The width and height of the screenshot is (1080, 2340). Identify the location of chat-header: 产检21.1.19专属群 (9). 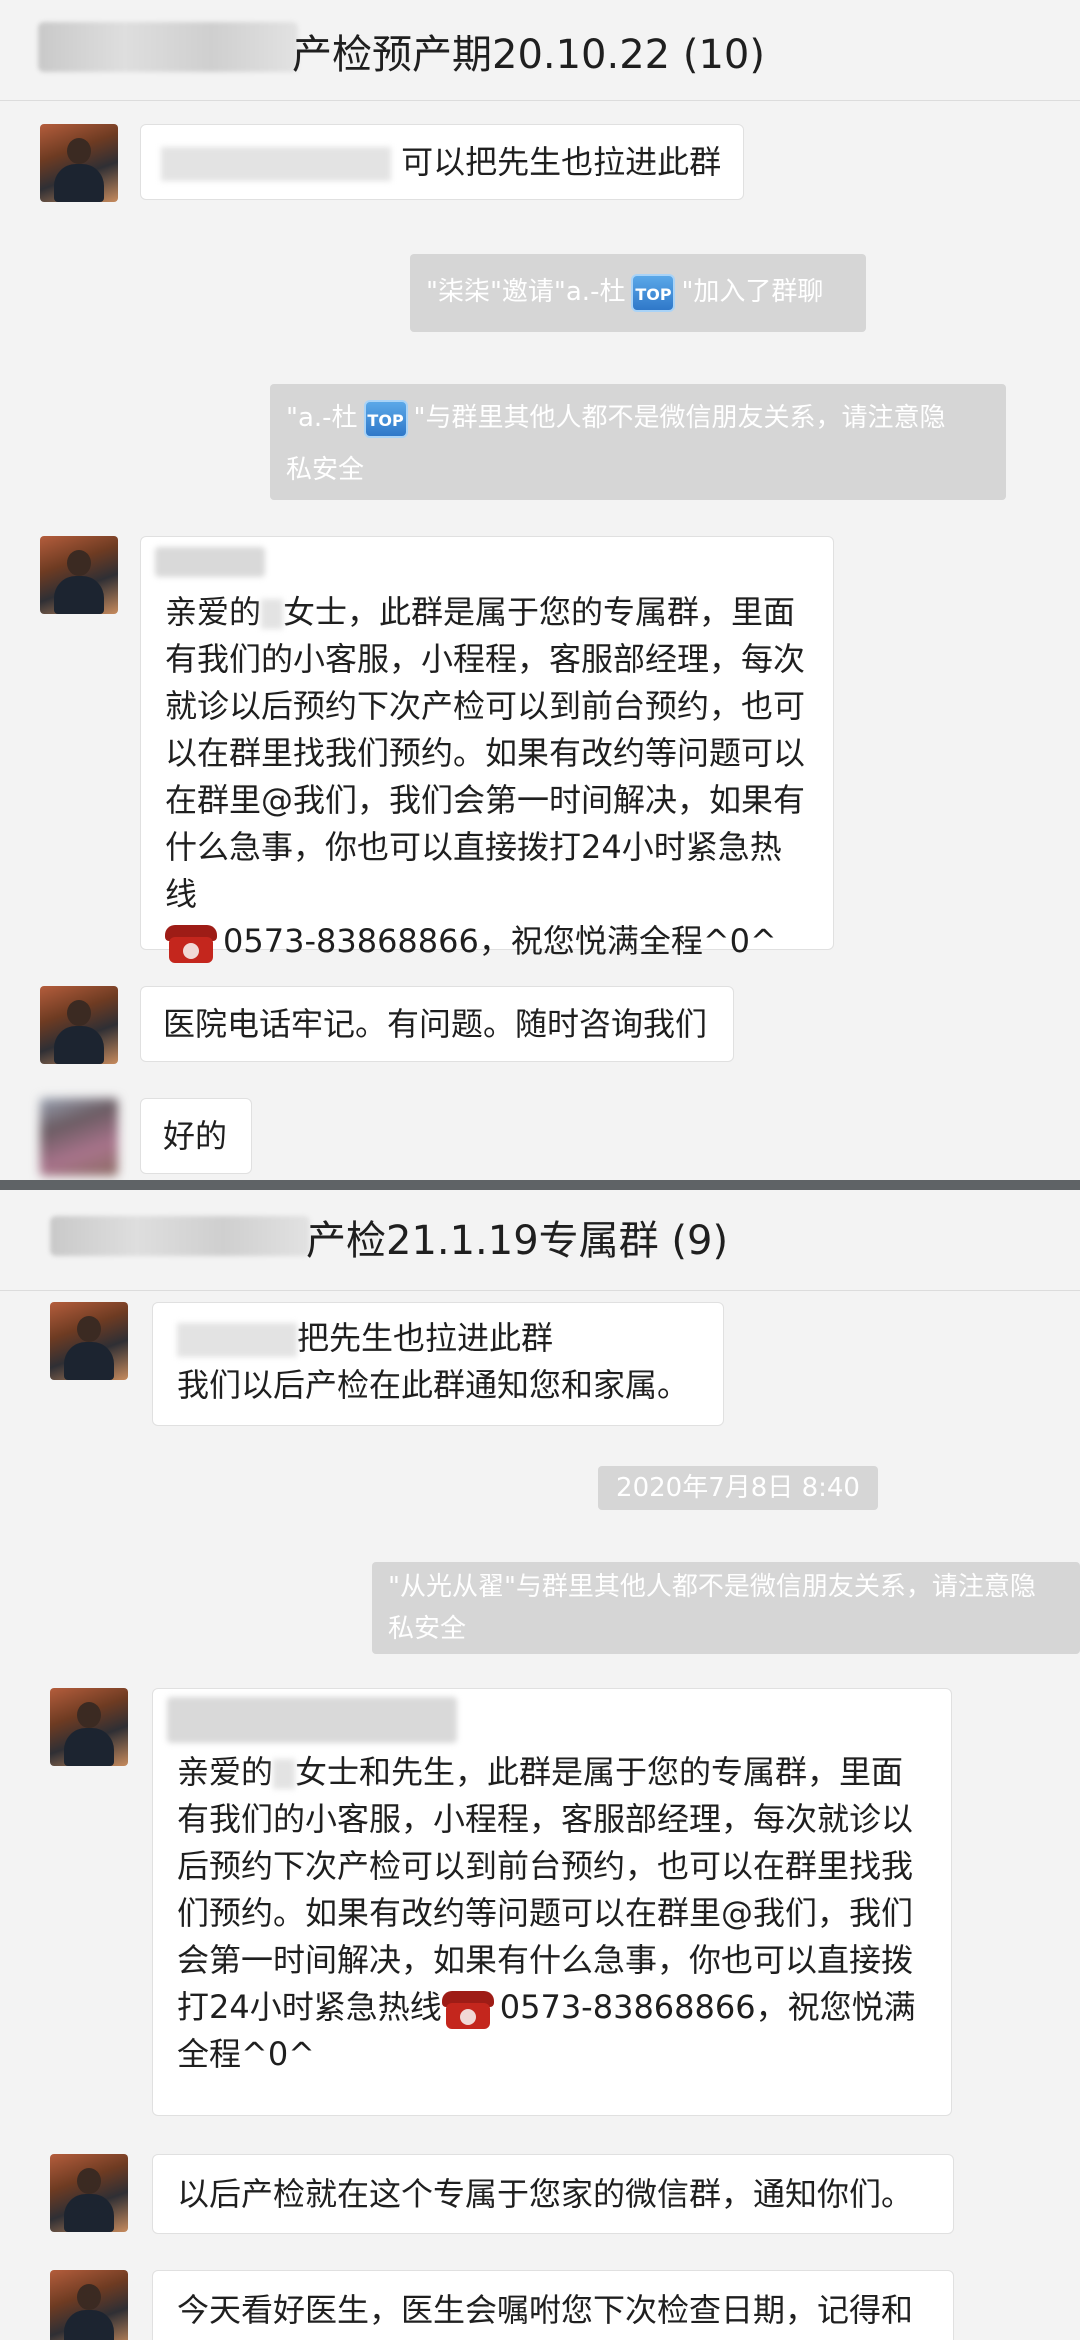
(540, 1240).